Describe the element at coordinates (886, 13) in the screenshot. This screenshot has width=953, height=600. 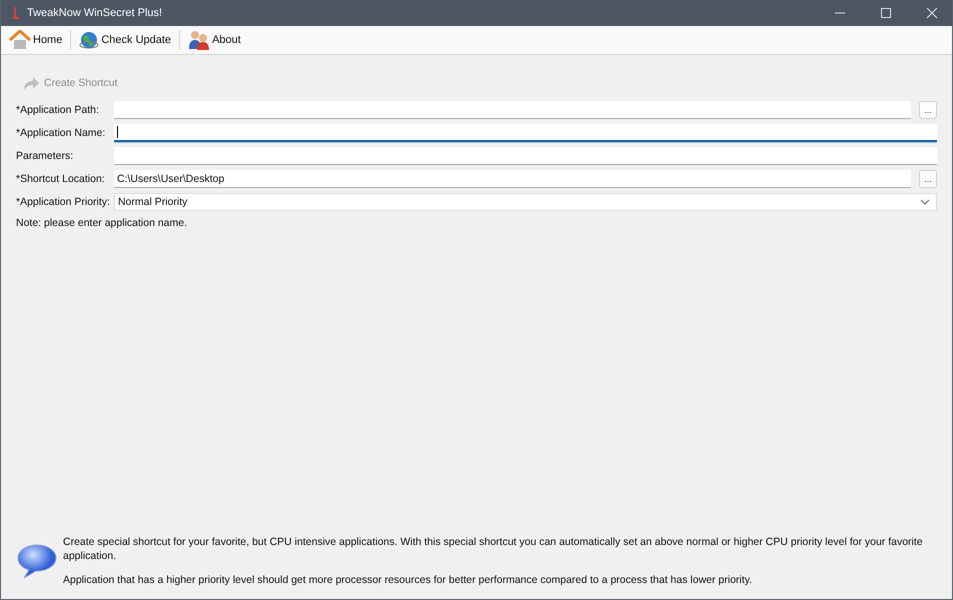
I see `maximize-icon` at that location.